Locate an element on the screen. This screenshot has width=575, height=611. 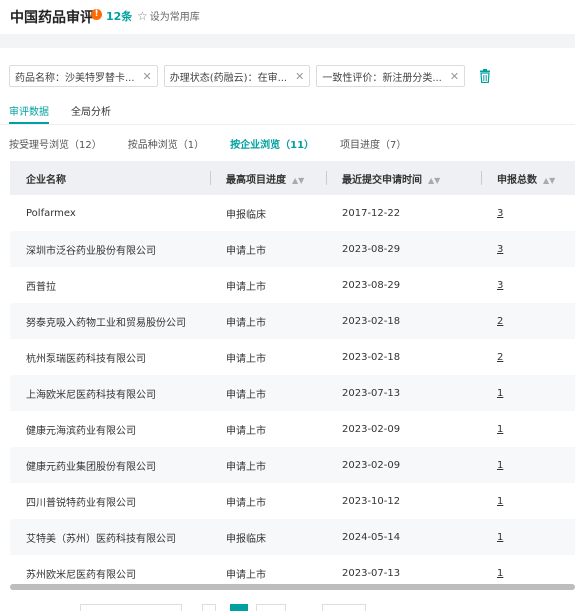
cell-date: 2024-05-14 is located at coordinates (371, 537).